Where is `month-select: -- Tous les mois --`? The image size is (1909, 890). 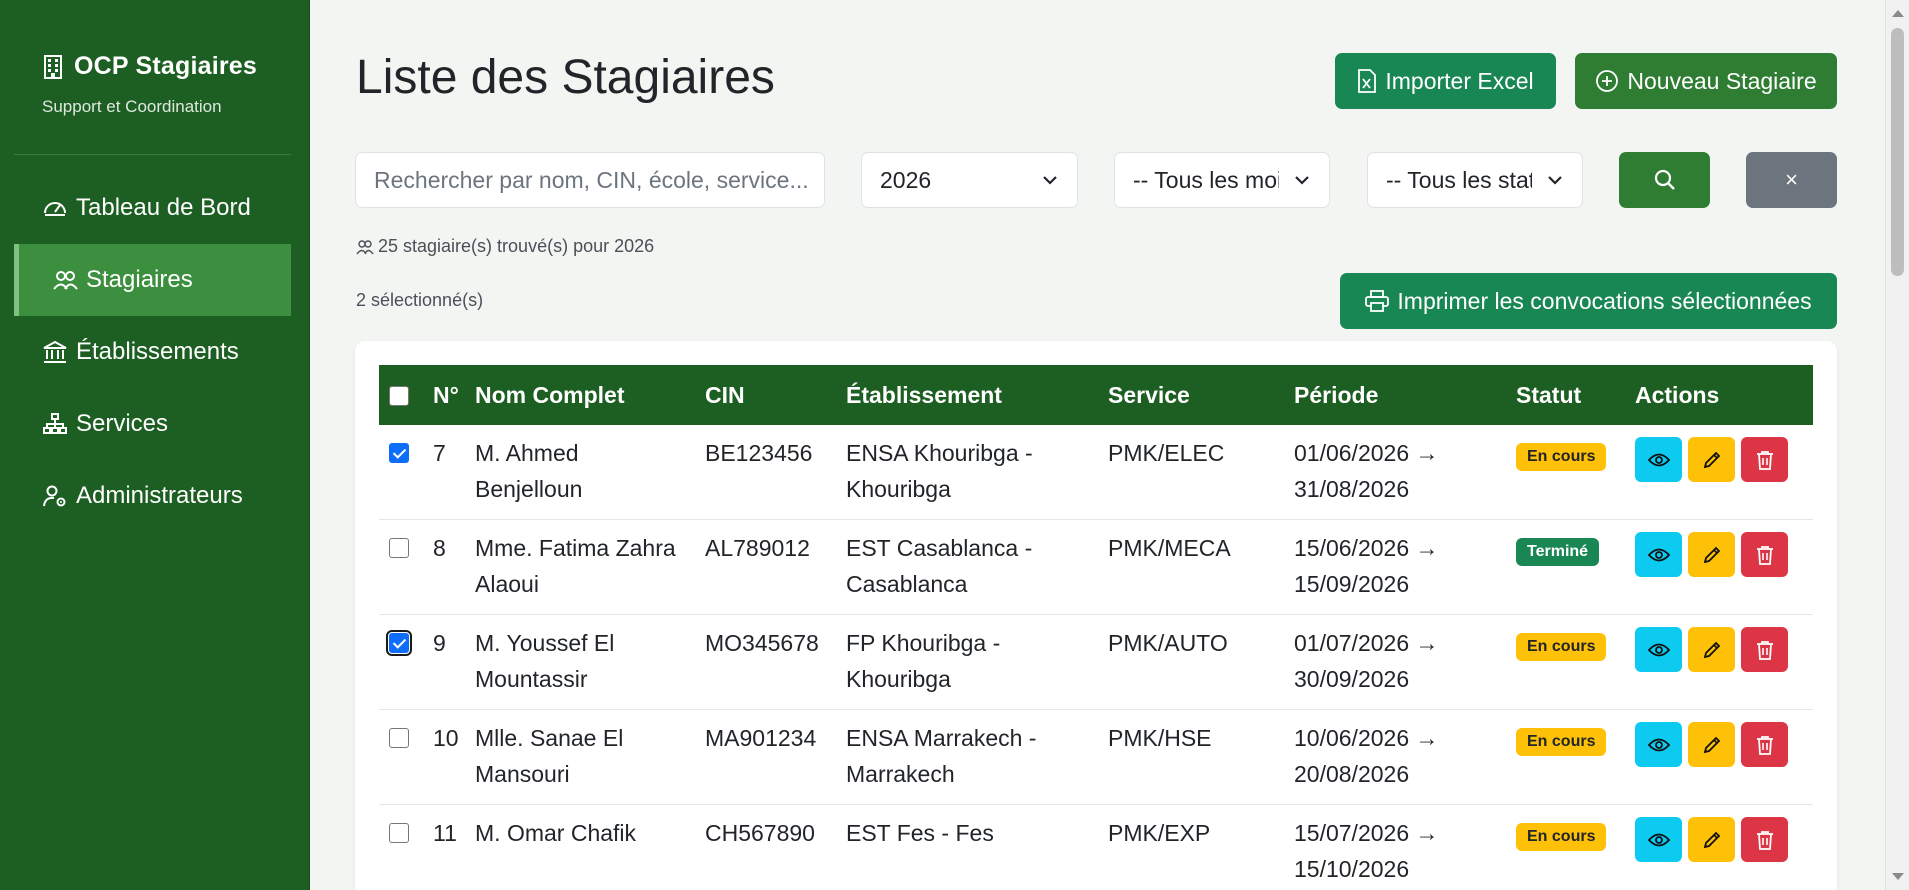
month-select: -- Tous les mois -- is located at coordinates (1222, 180).